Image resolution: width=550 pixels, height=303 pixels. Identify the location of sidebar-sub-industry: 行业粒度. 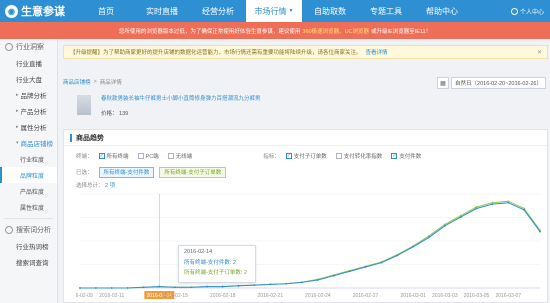
(28, 159).